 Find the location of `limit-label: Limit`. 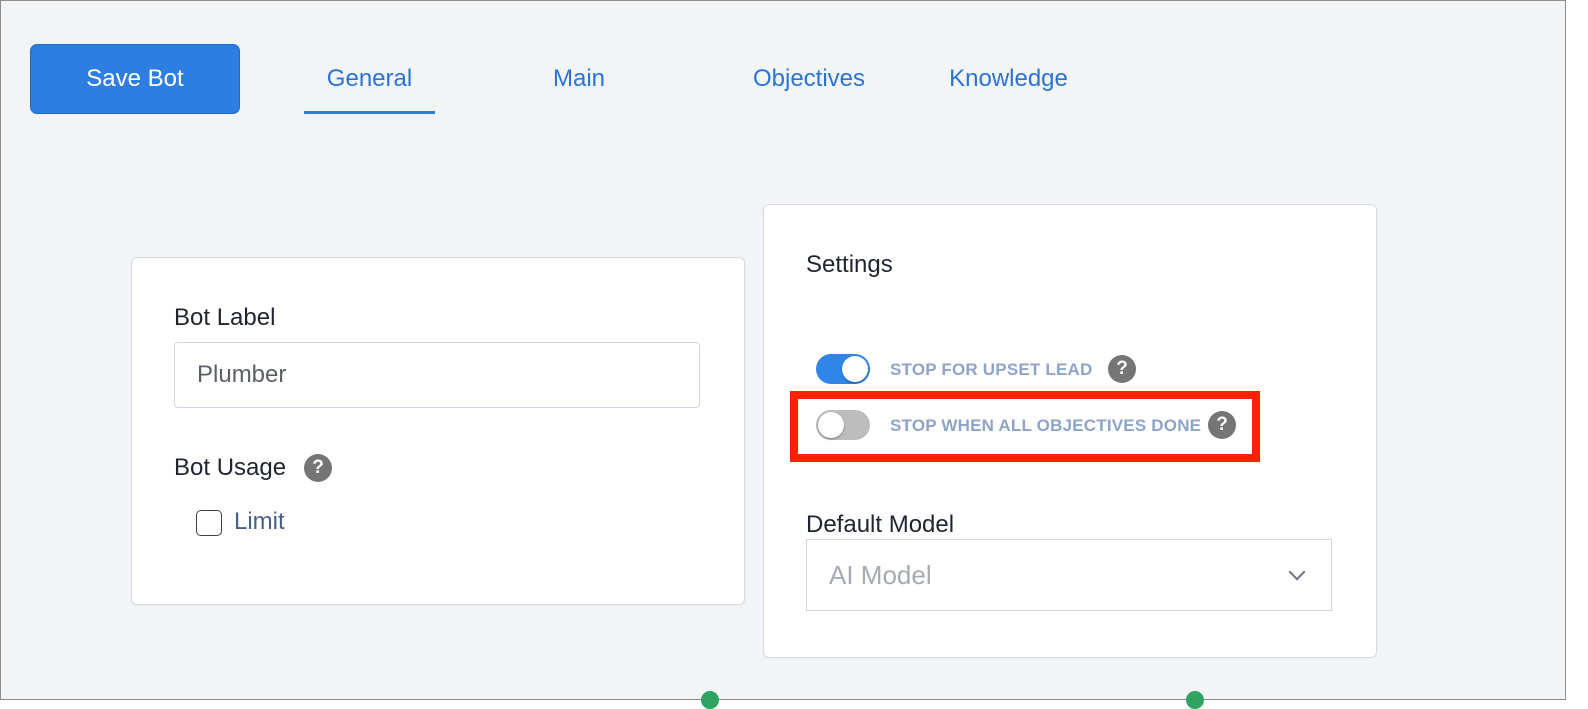

limit-label: Limit is located at coordinates (259, 522).